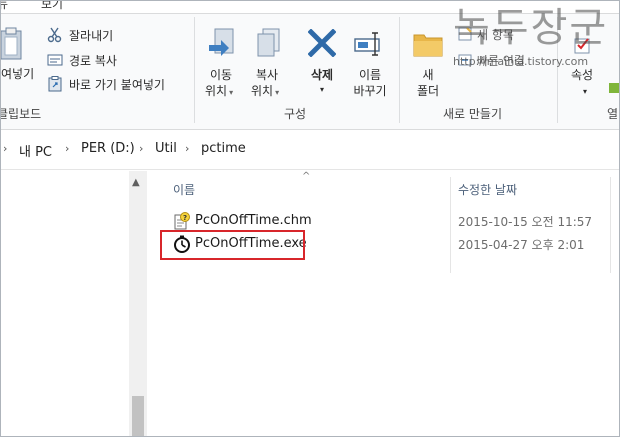 The width and height of the screenshot is (620, 437). I want to click on paste-button: 여넣기, so click(21, 57).